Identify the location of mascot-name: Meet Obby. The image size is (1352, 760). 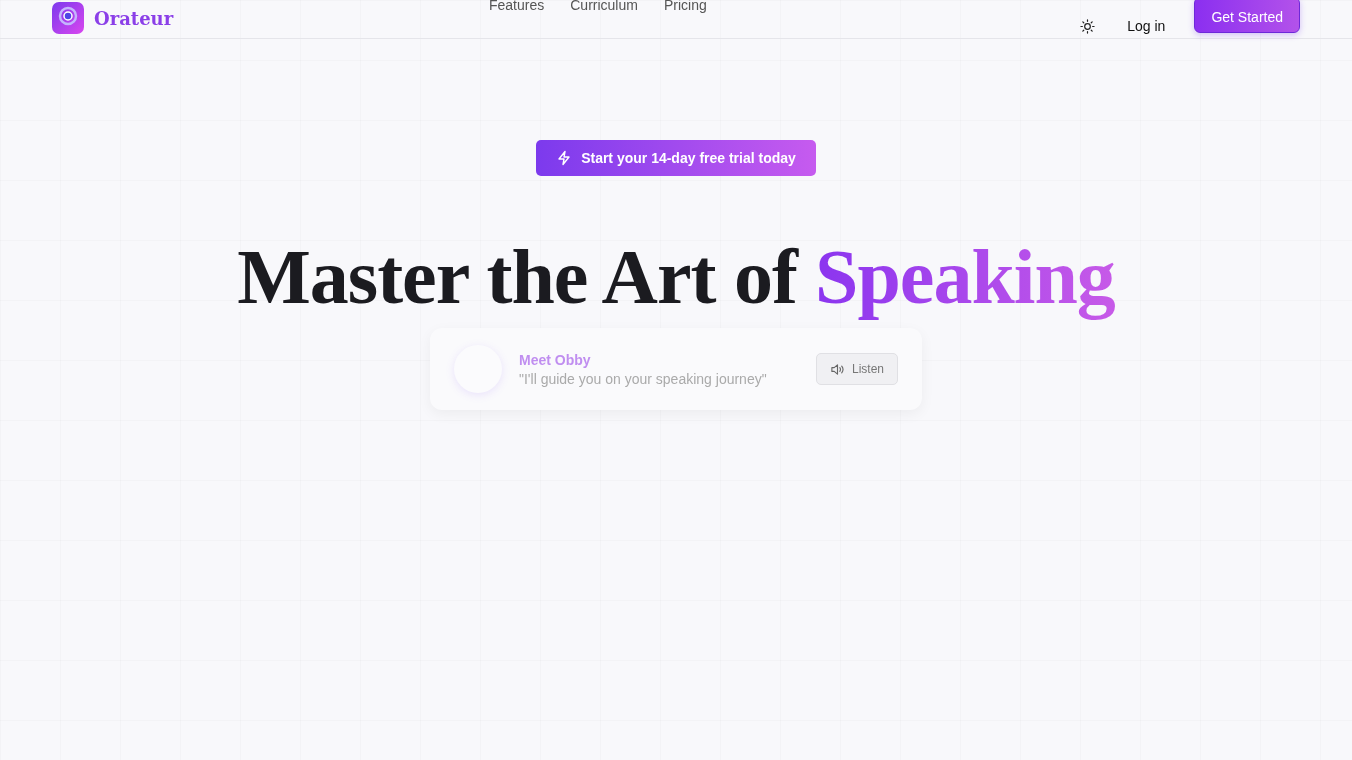
(555, 359).